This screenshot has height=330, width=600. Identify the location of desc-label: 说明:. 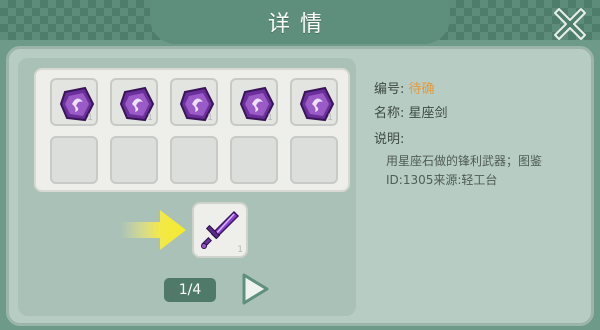
(389, 139).